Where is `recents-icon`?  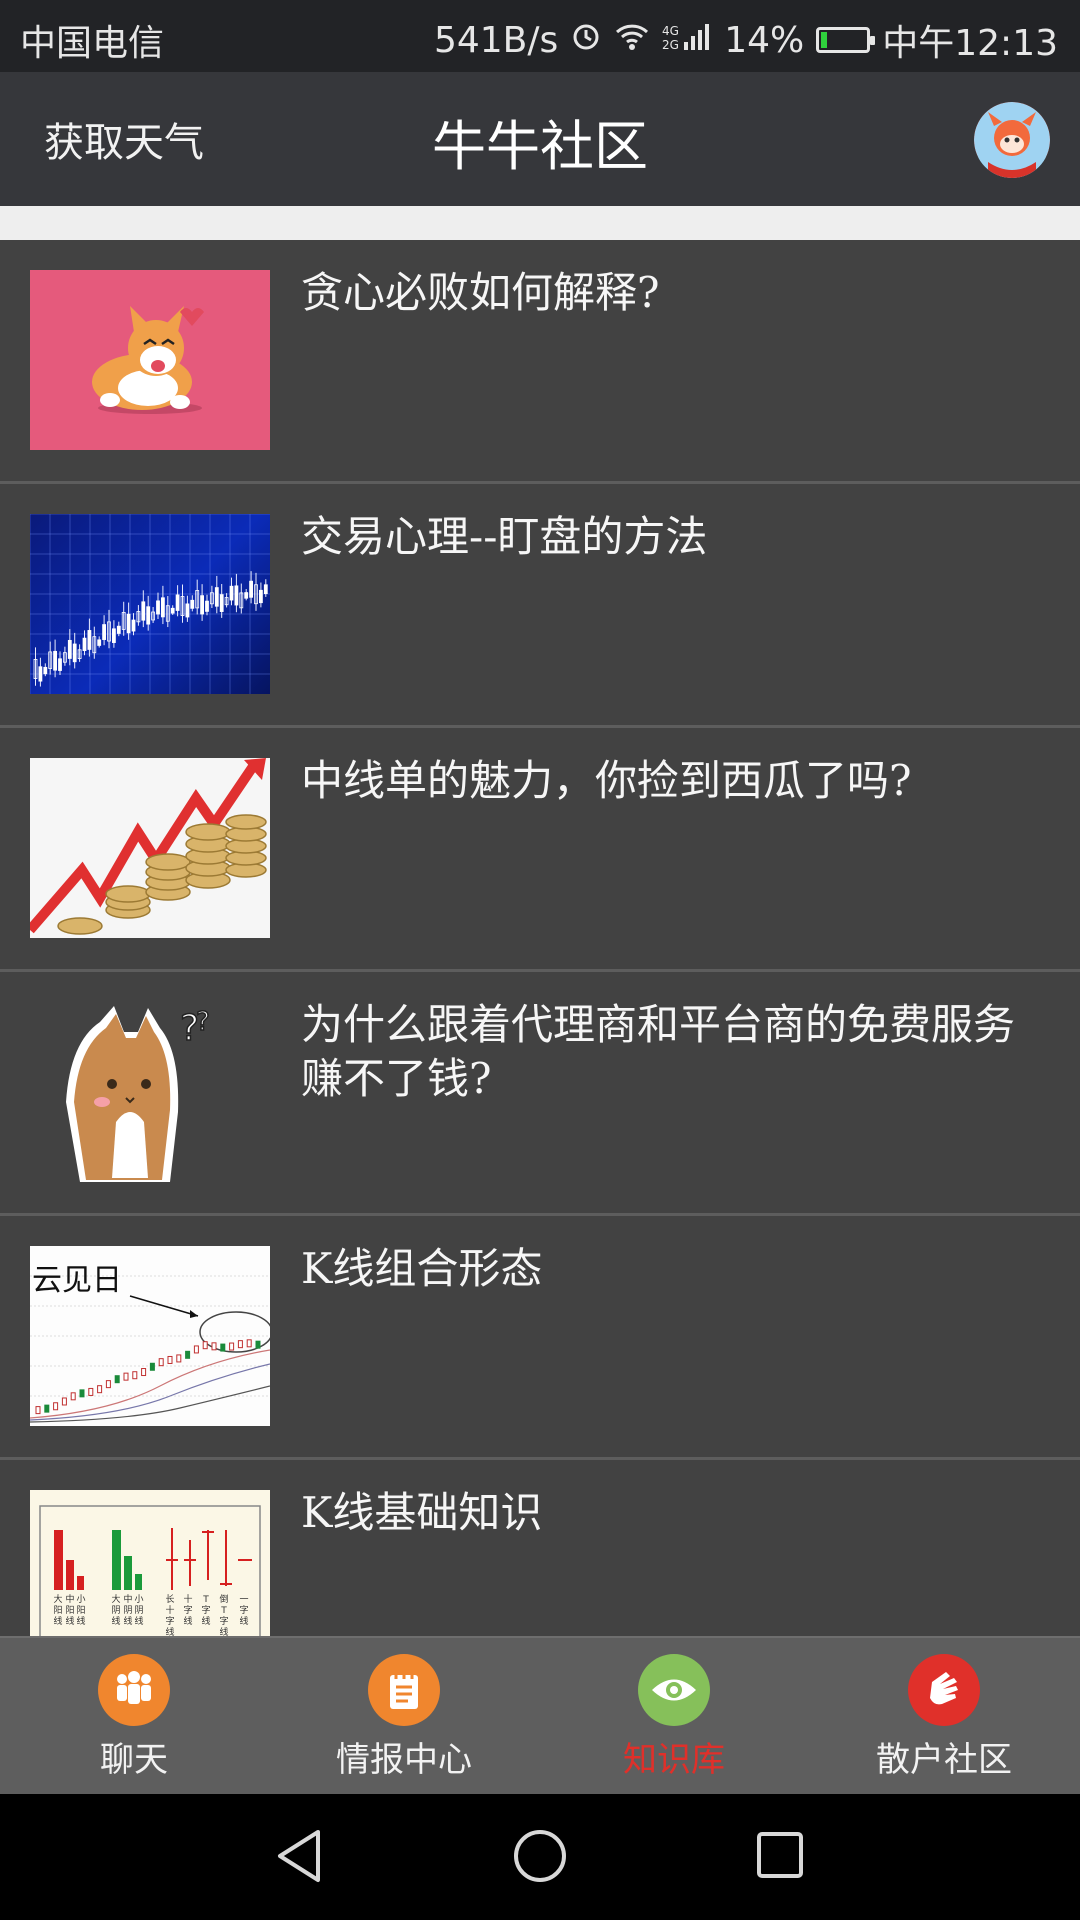 recents-icon is located at coordinates (780, 1856).